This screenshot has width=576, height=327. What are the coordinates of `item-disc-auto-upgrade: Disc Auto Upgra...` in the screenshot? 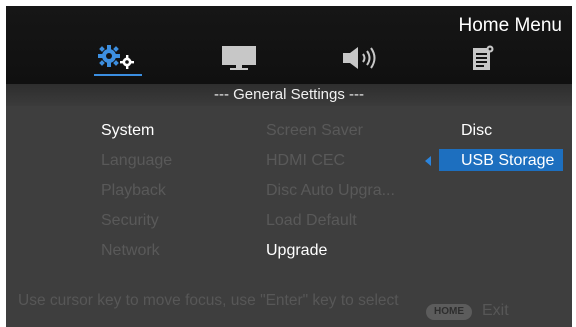 It's located at (330, 191).